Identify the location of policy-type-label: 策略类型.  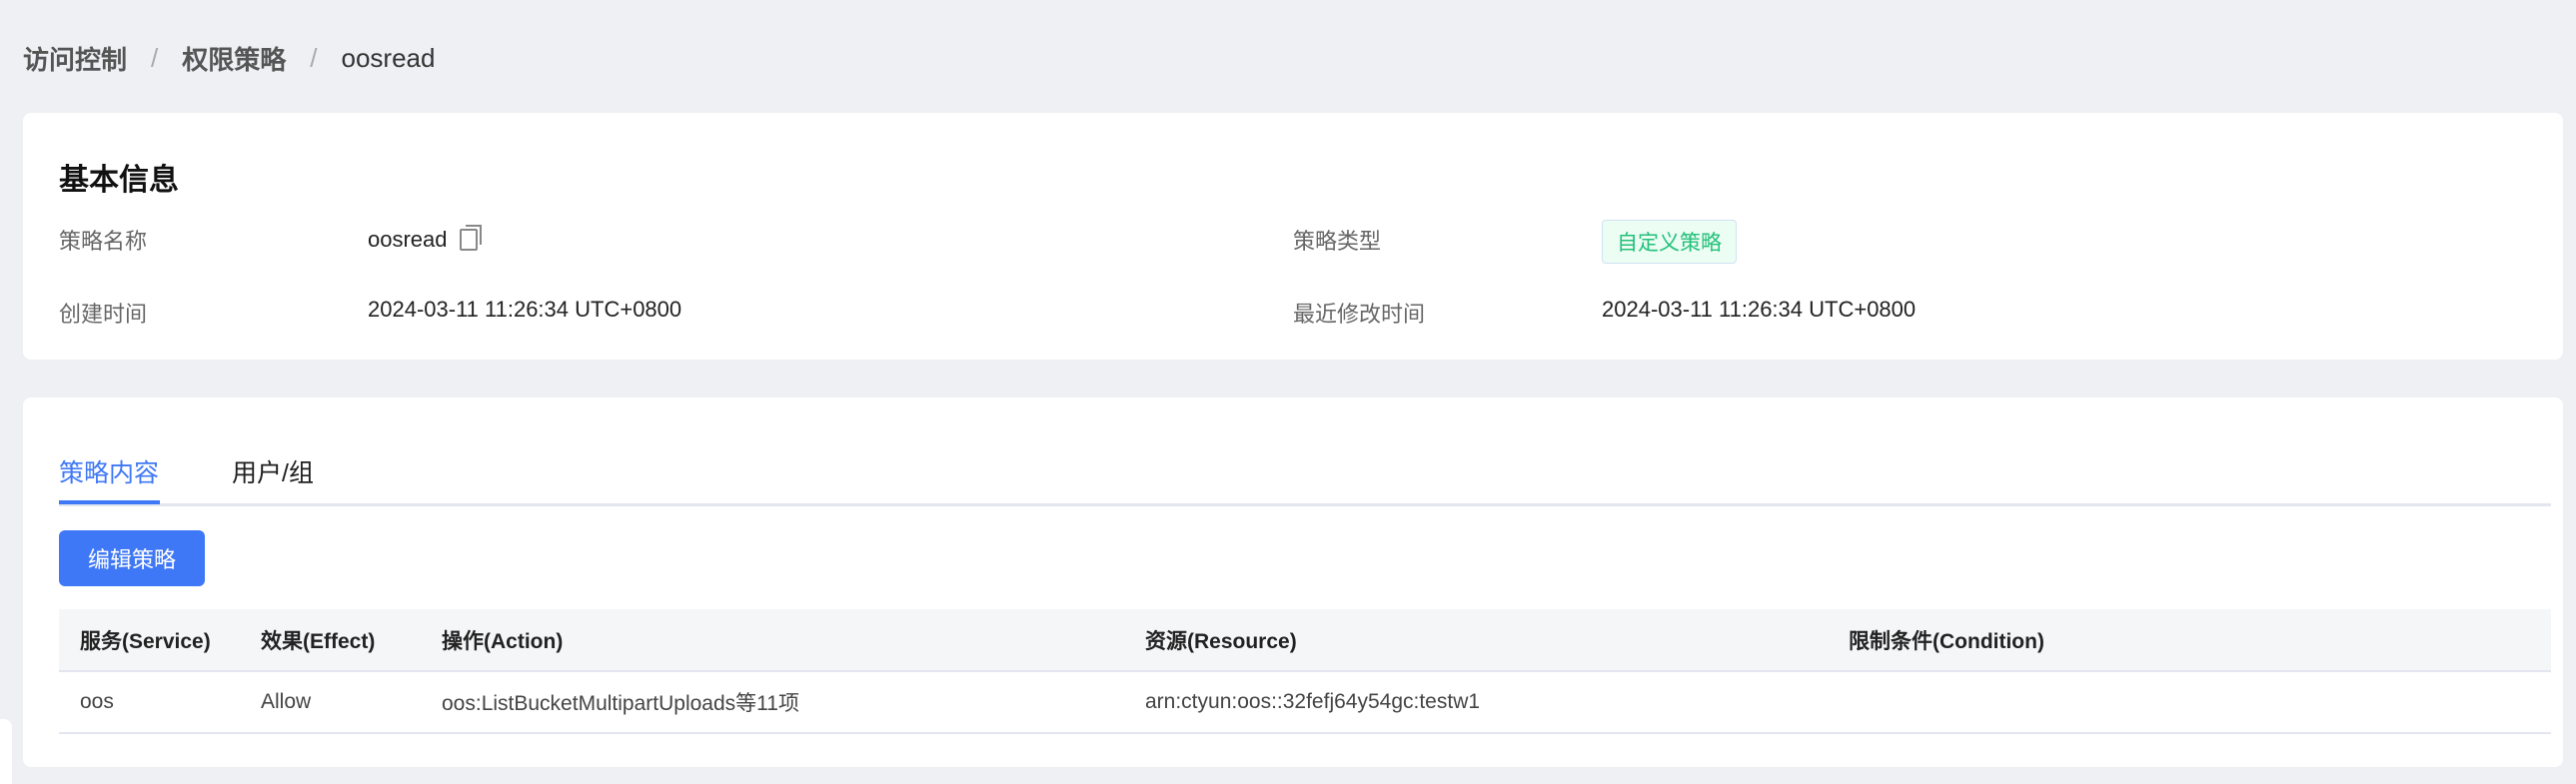
(1337, 241).